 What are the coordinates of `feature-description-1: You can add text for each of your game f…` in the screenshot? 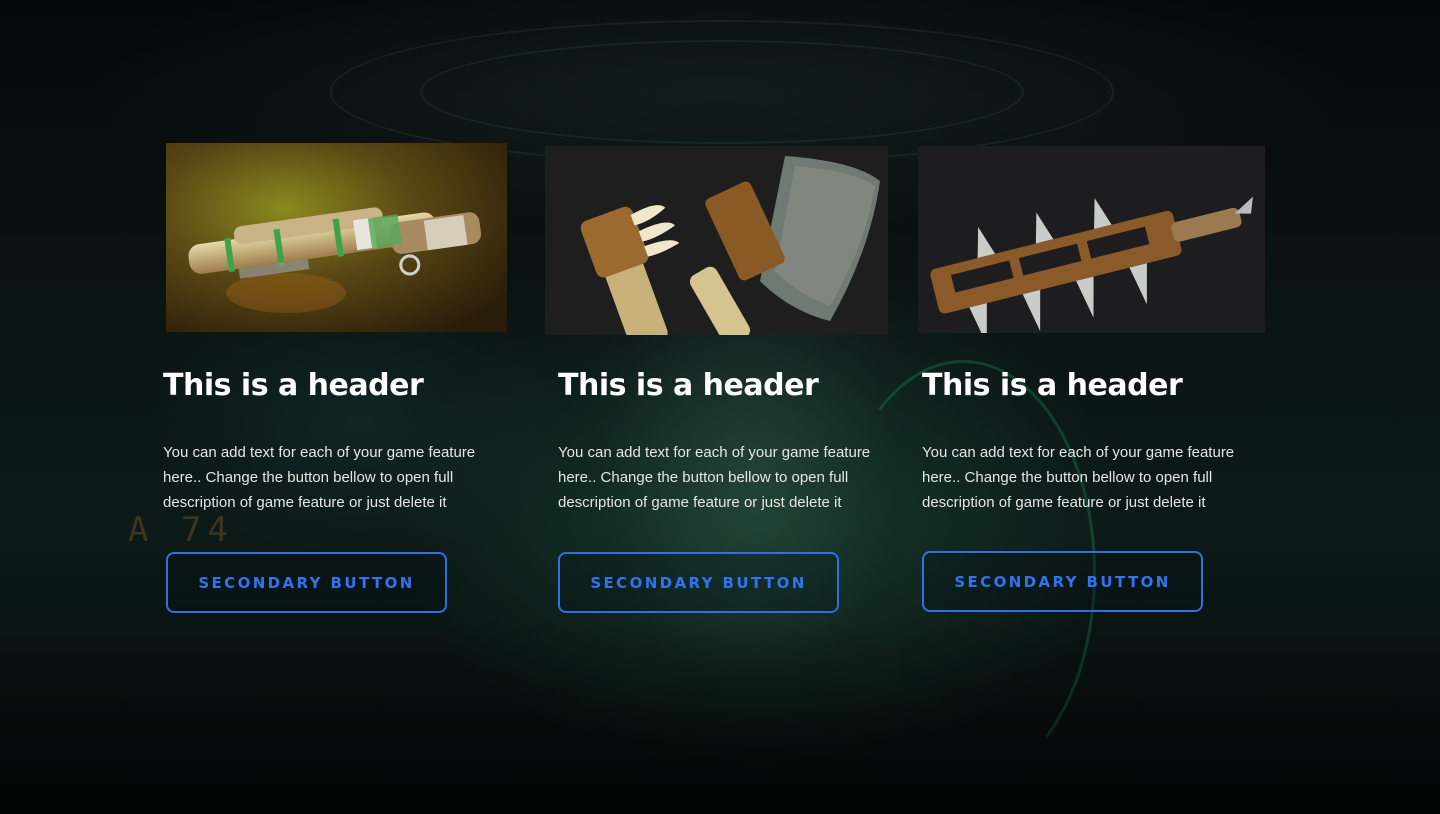 It's located at (319, 477).